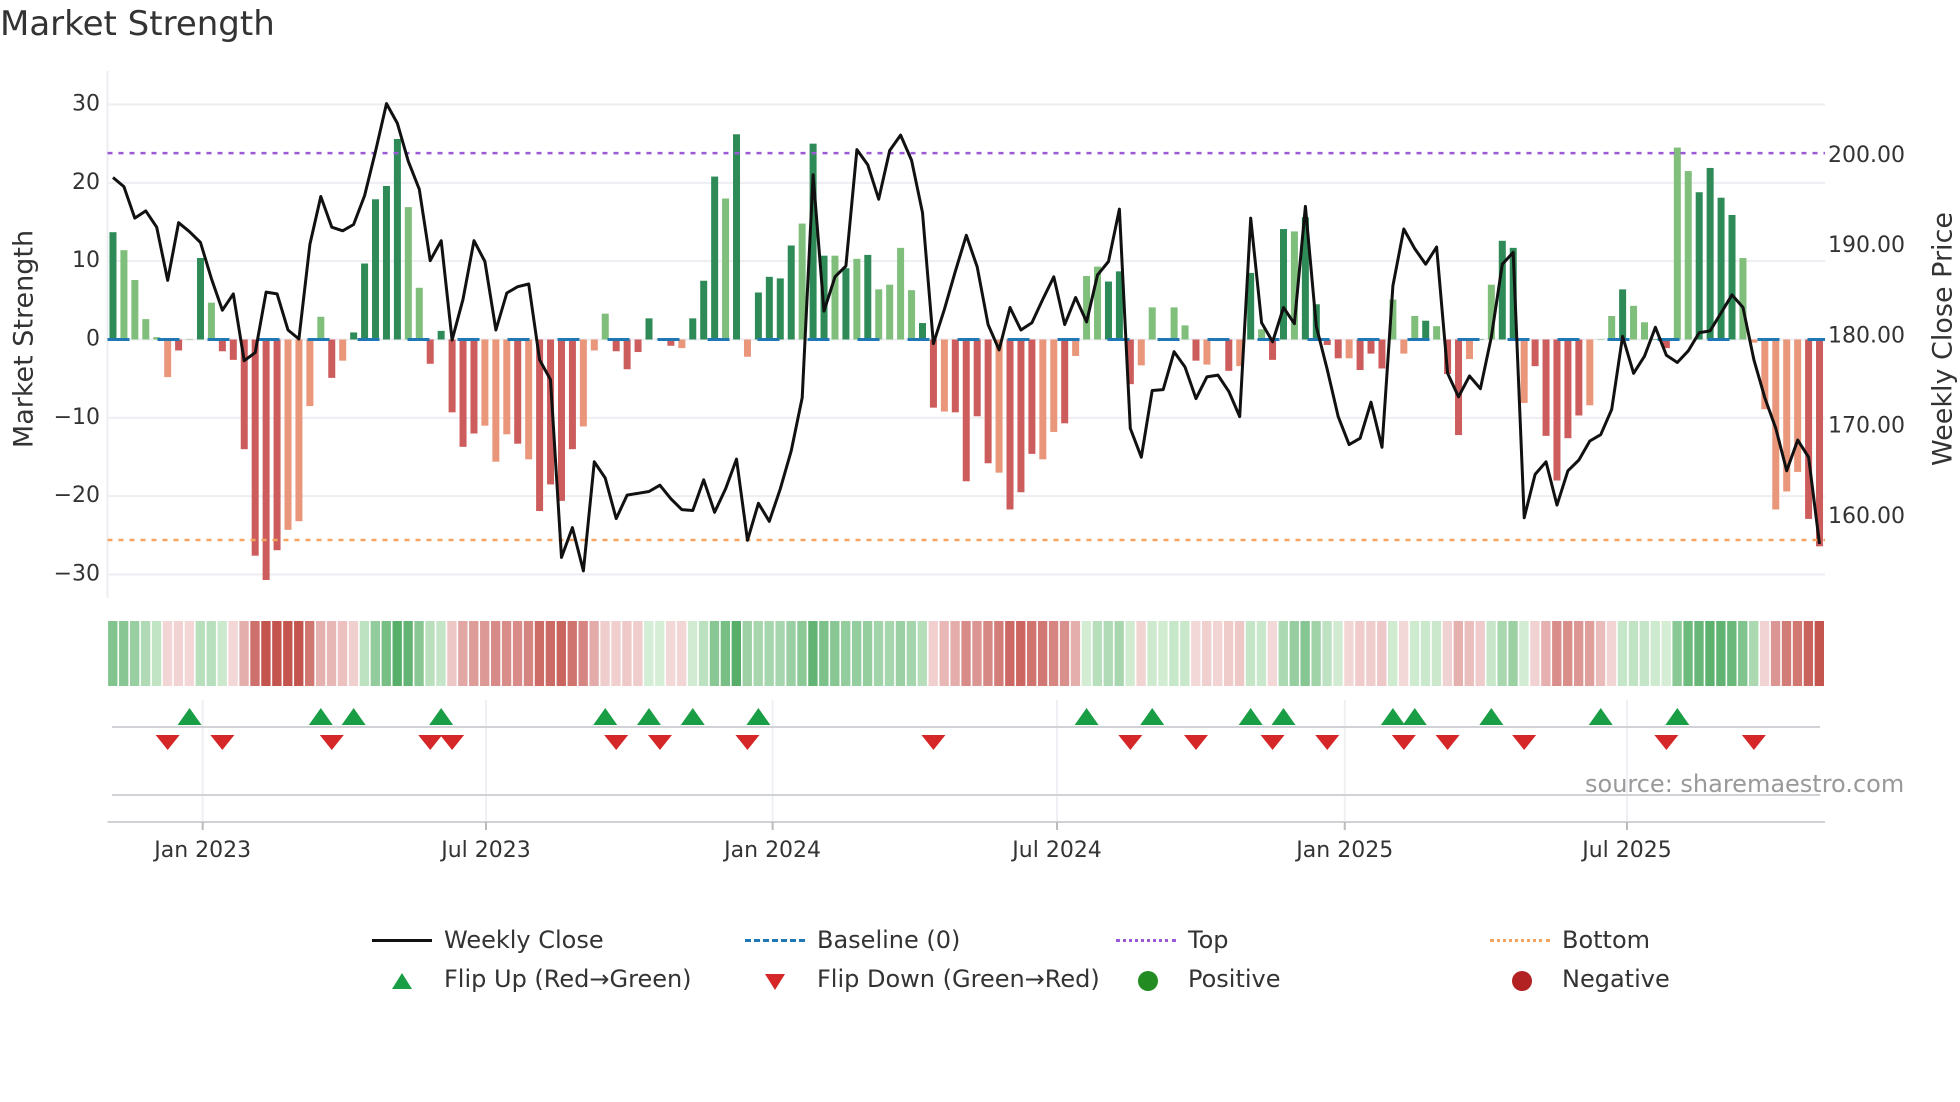 This screenshot has height=1102, width=1960. I want to click on y-tick-label: 20, so click(86, 182).